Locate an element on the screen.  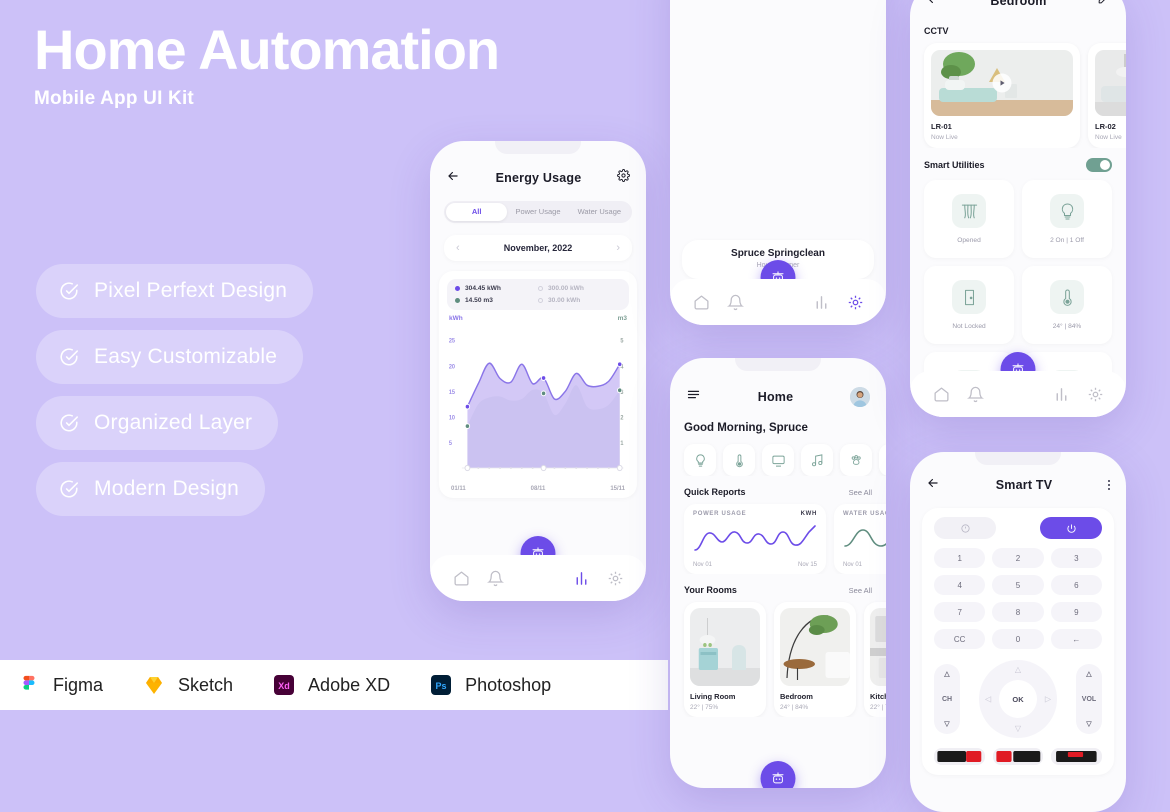
svg-text: Ps is located at coordinates (441, 686).